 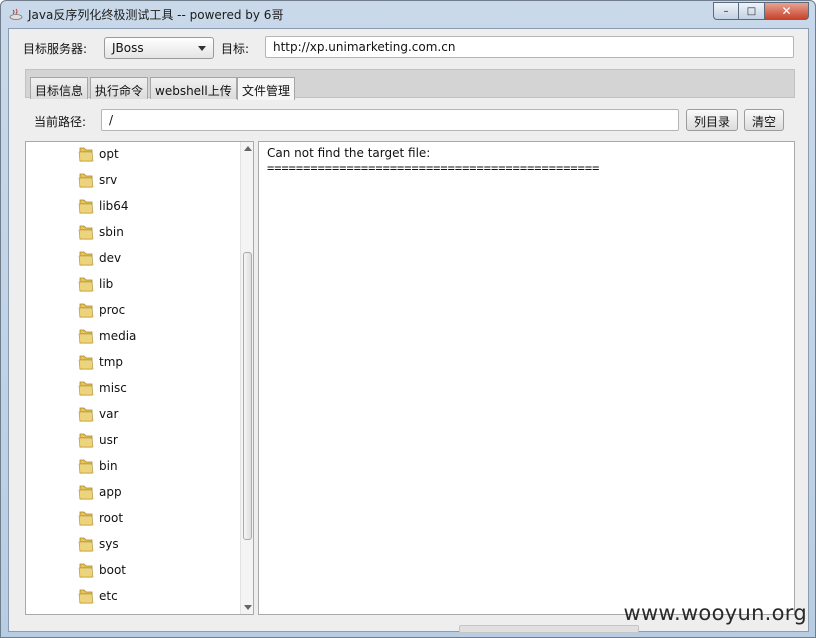 I want to click on tab-strip: 目标信息 执行命令 webshell上传 文件管理, so click(x=410, y=84).